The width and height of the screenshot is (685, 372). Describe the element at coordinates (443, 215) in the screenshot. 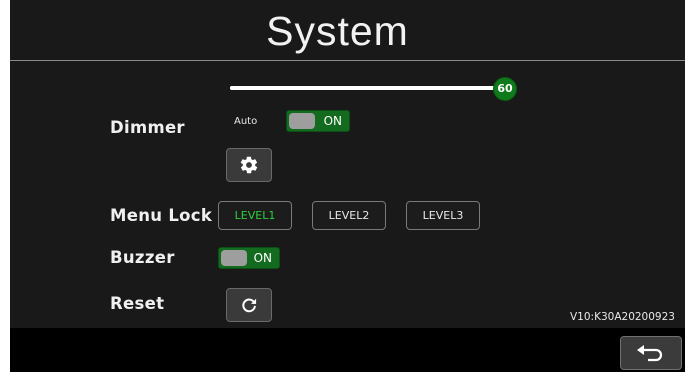

I see `level3-button: LEVEL3` at that location.